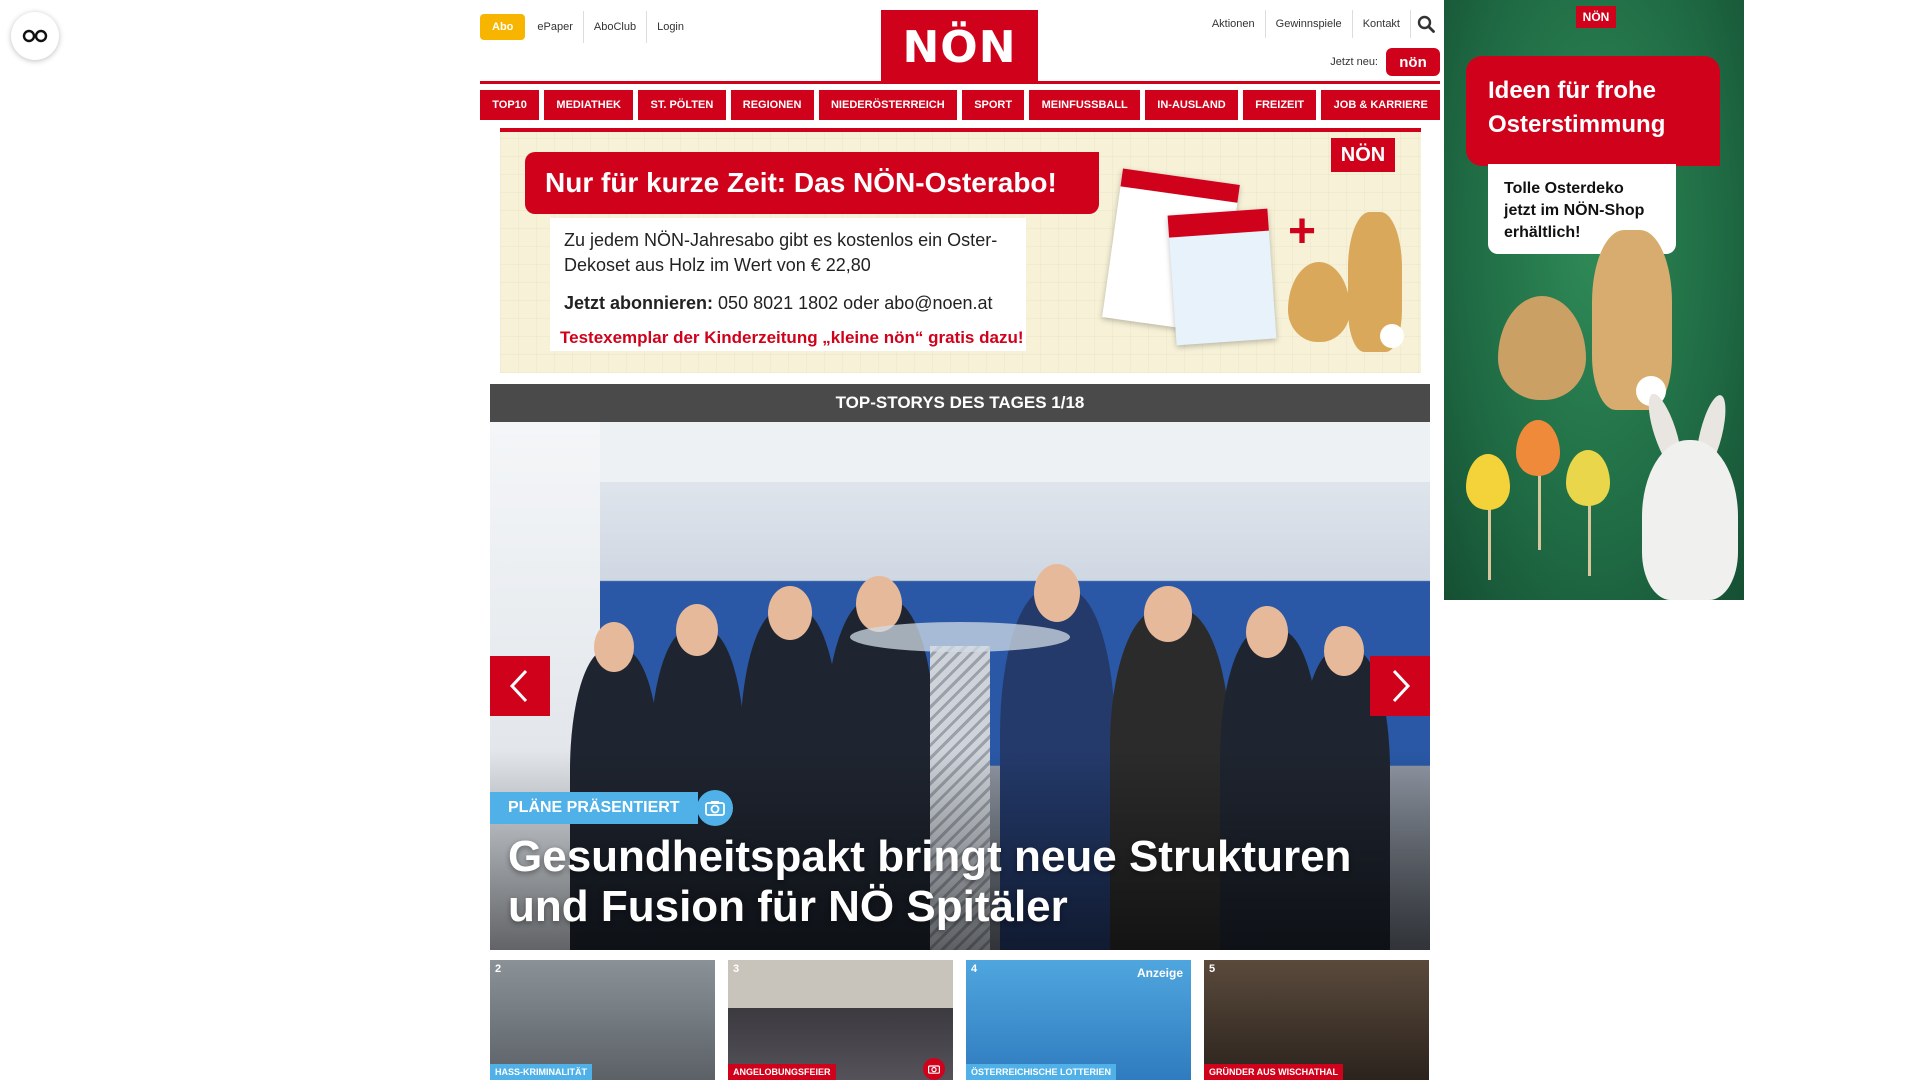 The width and height of the screenshot is (1920, 1080). I want to click on thumb-tag: ANGELOBUNGSFEIER, so click(782, 1072).